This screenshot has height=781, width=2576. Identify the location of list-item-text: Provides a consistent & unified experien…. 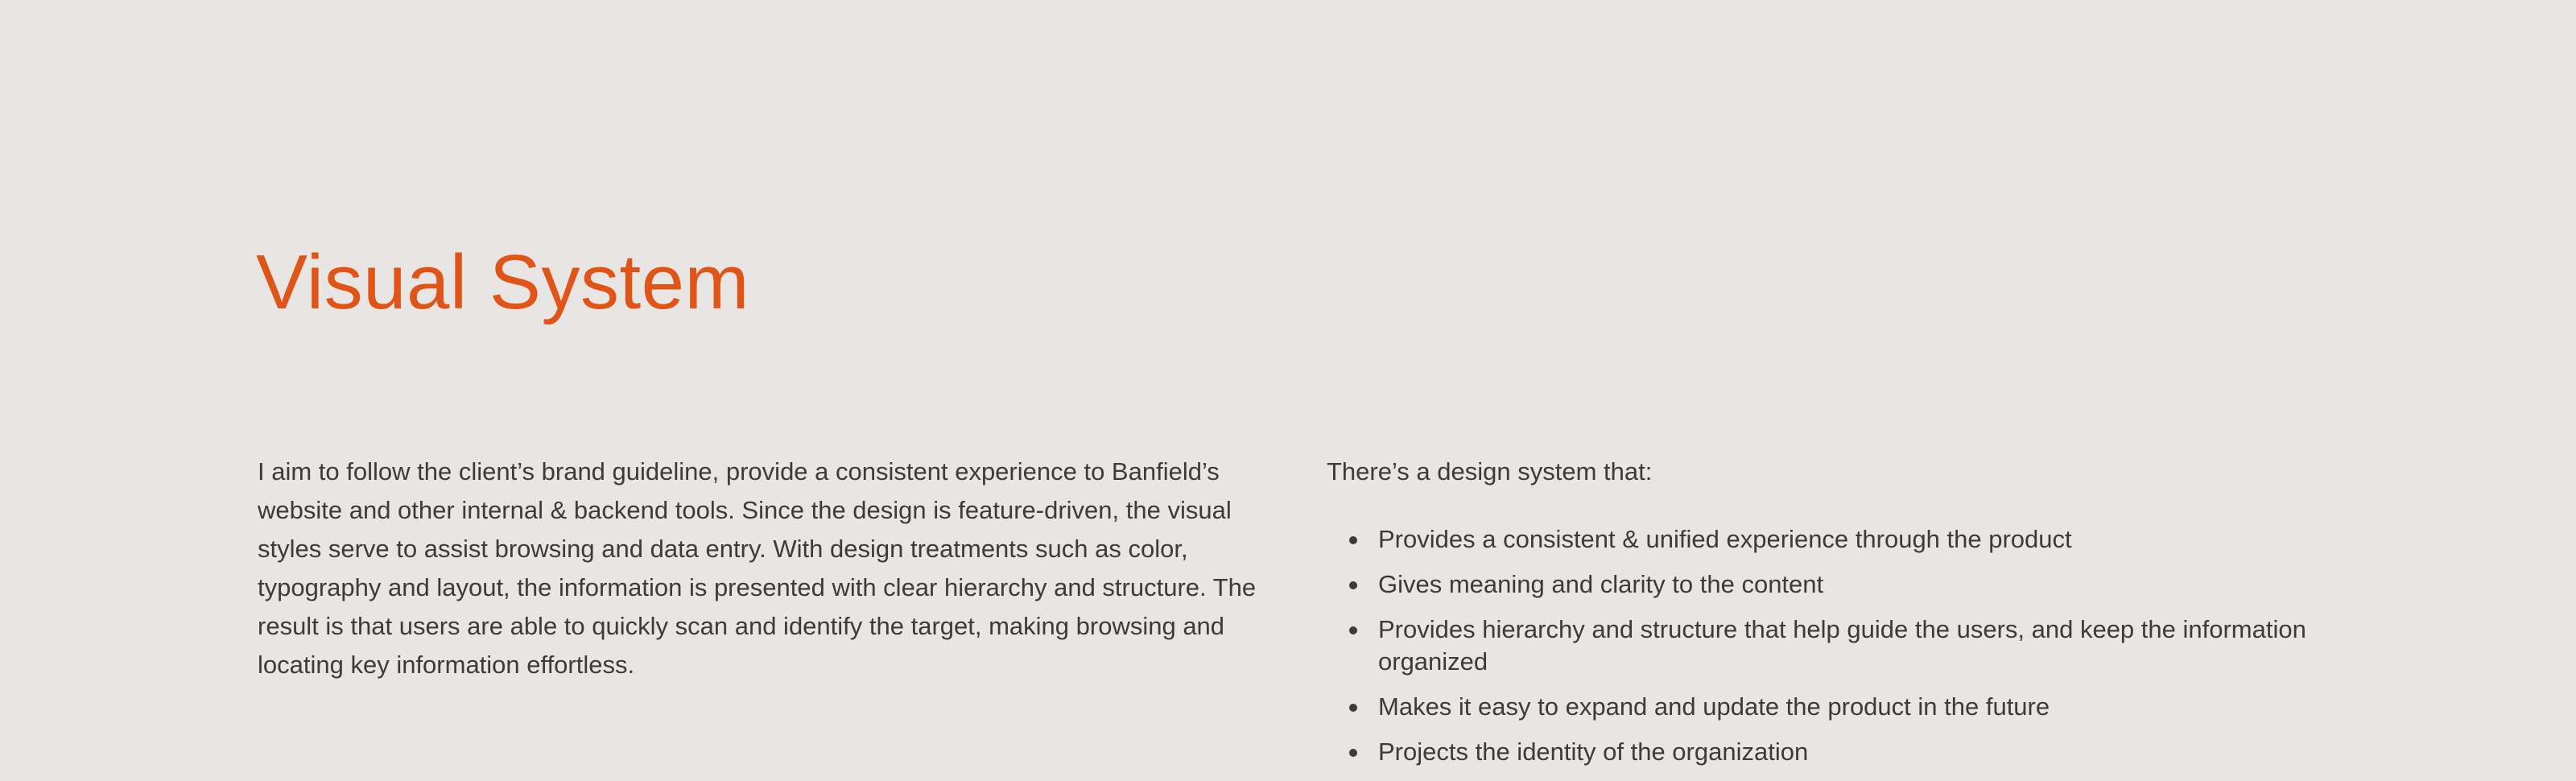
(1725, 539).